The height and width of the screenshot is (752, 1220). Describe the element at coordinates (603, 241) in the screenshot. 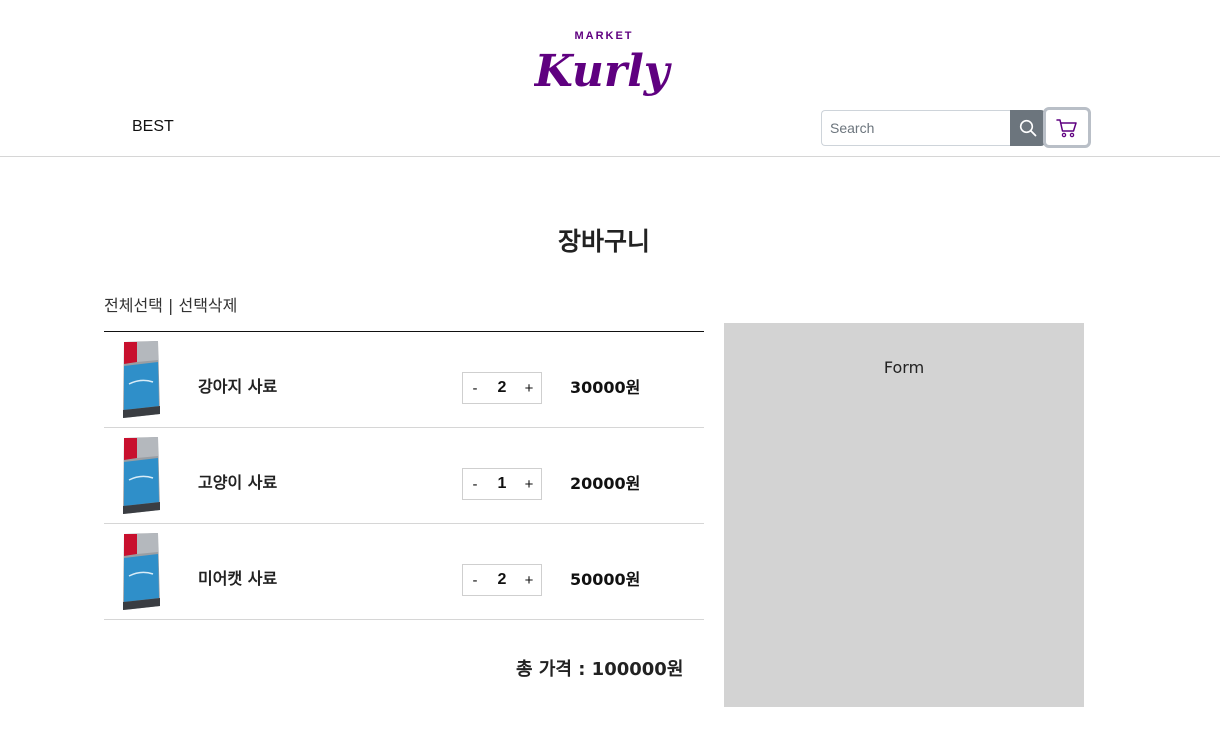

I see `page-title: 장바구니` at that location.